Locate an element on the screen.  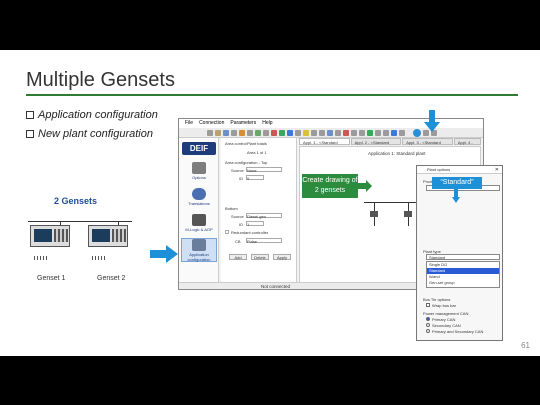
primary-secondary-can-radio is located at coordinates (428, 331).